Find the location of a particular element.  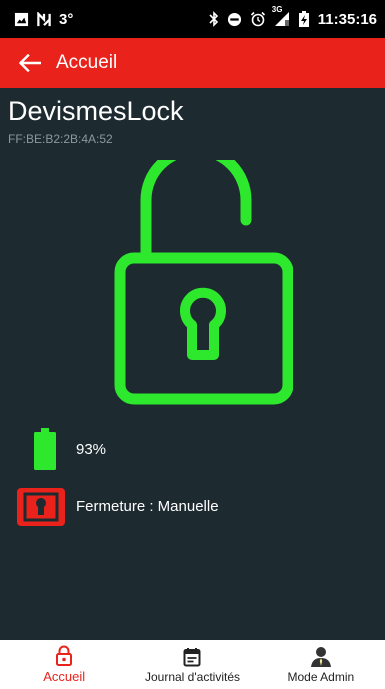

bluetooth-icon is located at coordinates (214, 19).